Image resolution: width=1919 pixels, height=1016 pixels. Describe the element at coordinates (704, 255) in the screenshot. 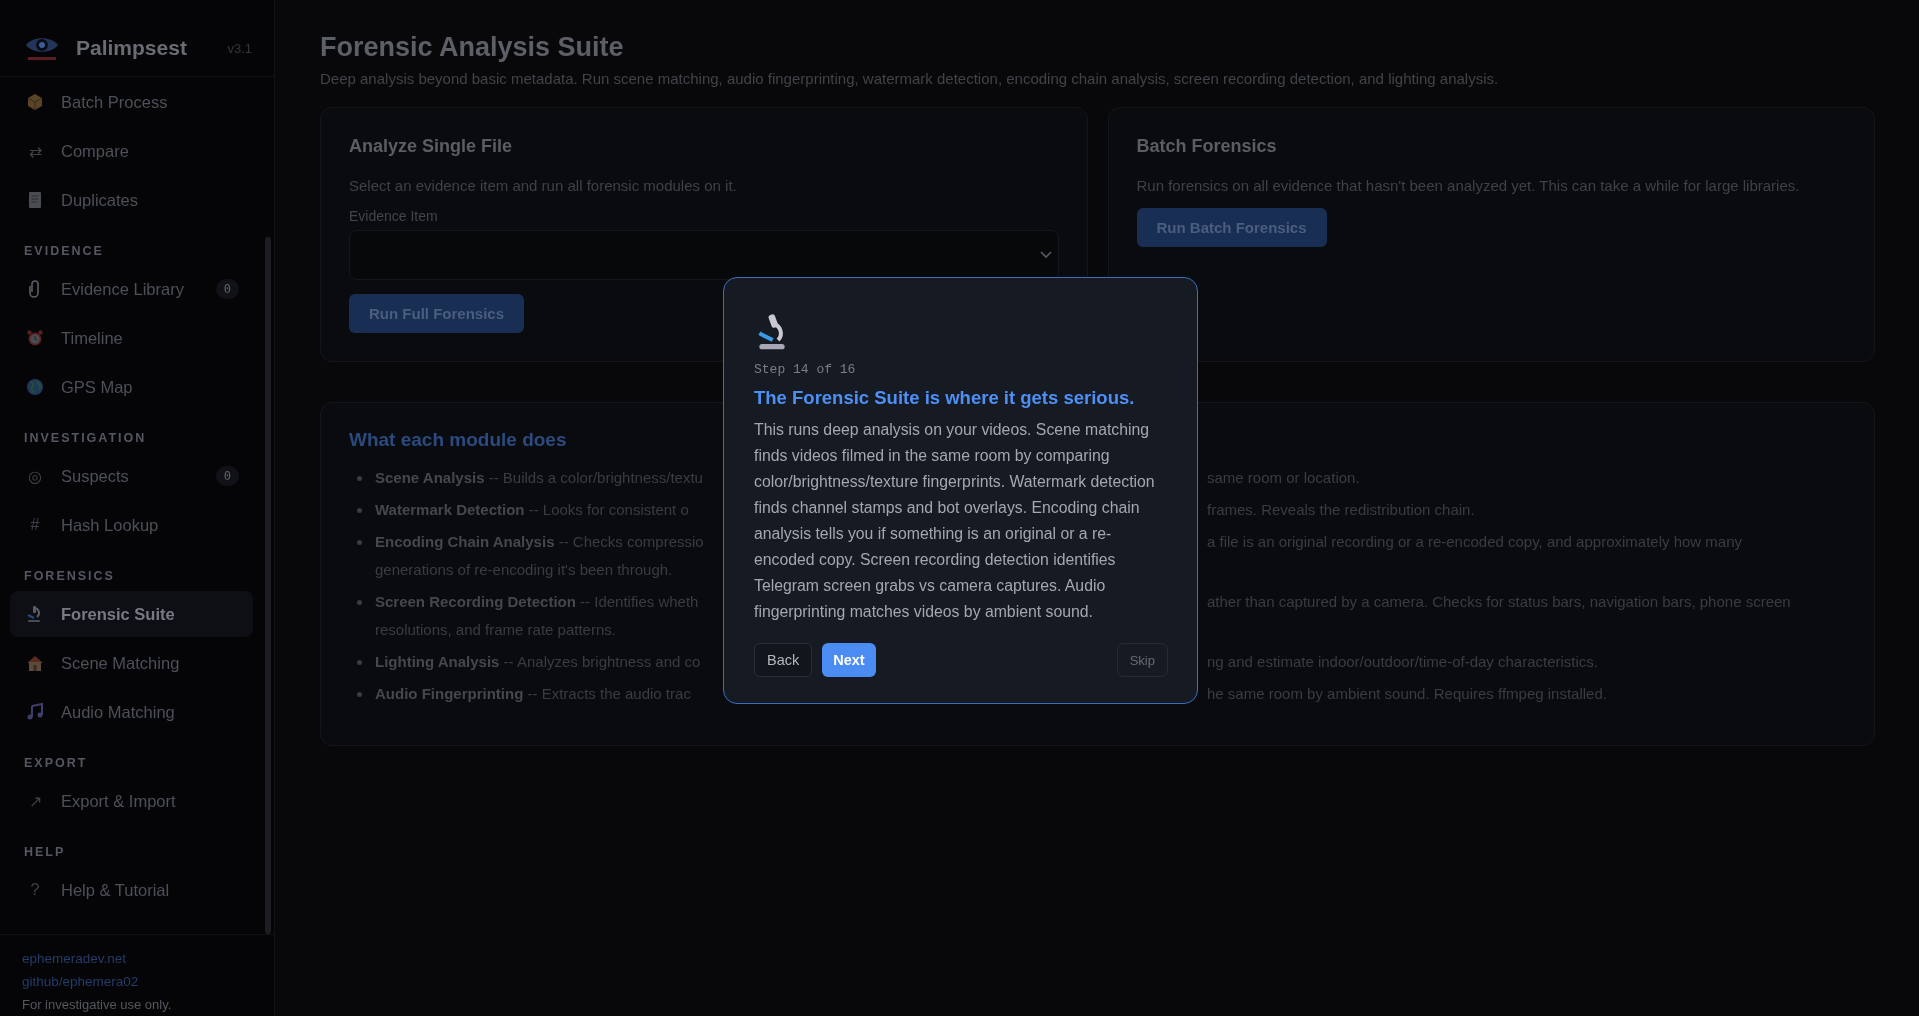

I see `select-field` at that location.